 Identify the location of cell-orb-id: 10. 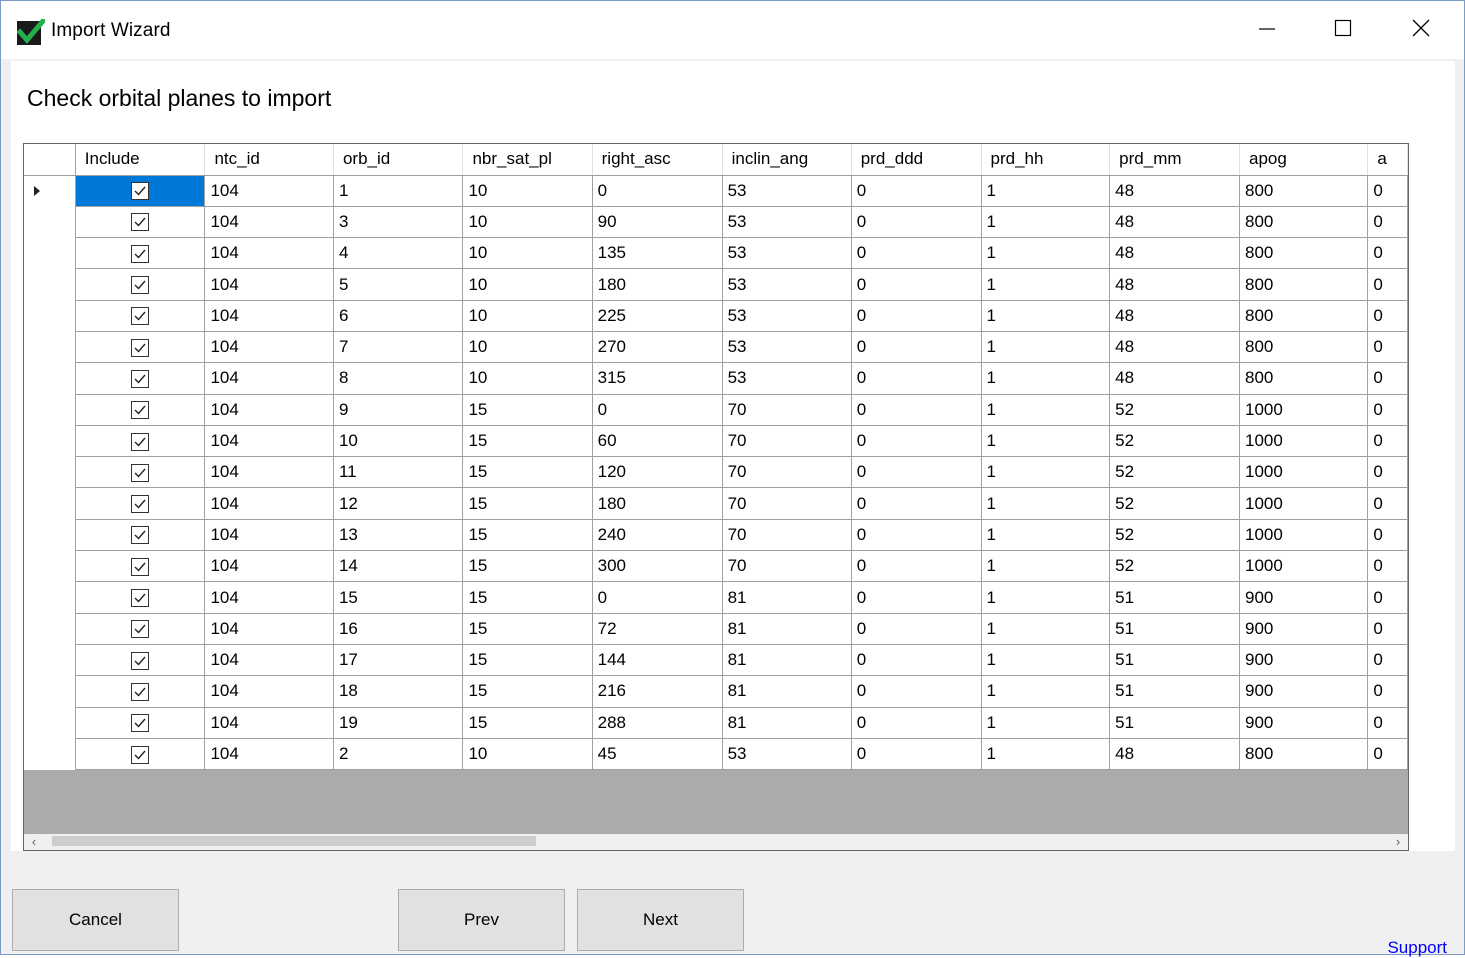
(398, 441).